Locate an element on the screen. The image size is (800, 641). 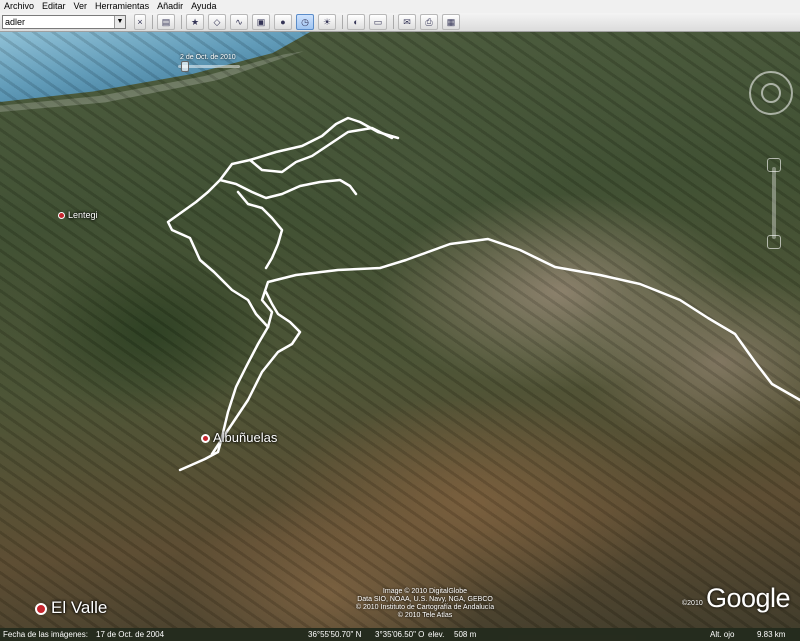
path-icon: ∿ is located at coordinates (239, 22).